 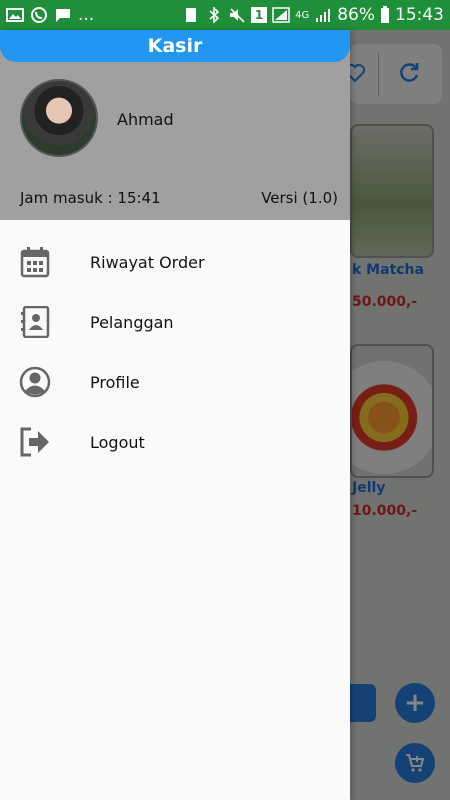 What do you see at coordinates (409, 73) in the screenshot?
I see `refresh-icon` at bounding box center [409, 73].